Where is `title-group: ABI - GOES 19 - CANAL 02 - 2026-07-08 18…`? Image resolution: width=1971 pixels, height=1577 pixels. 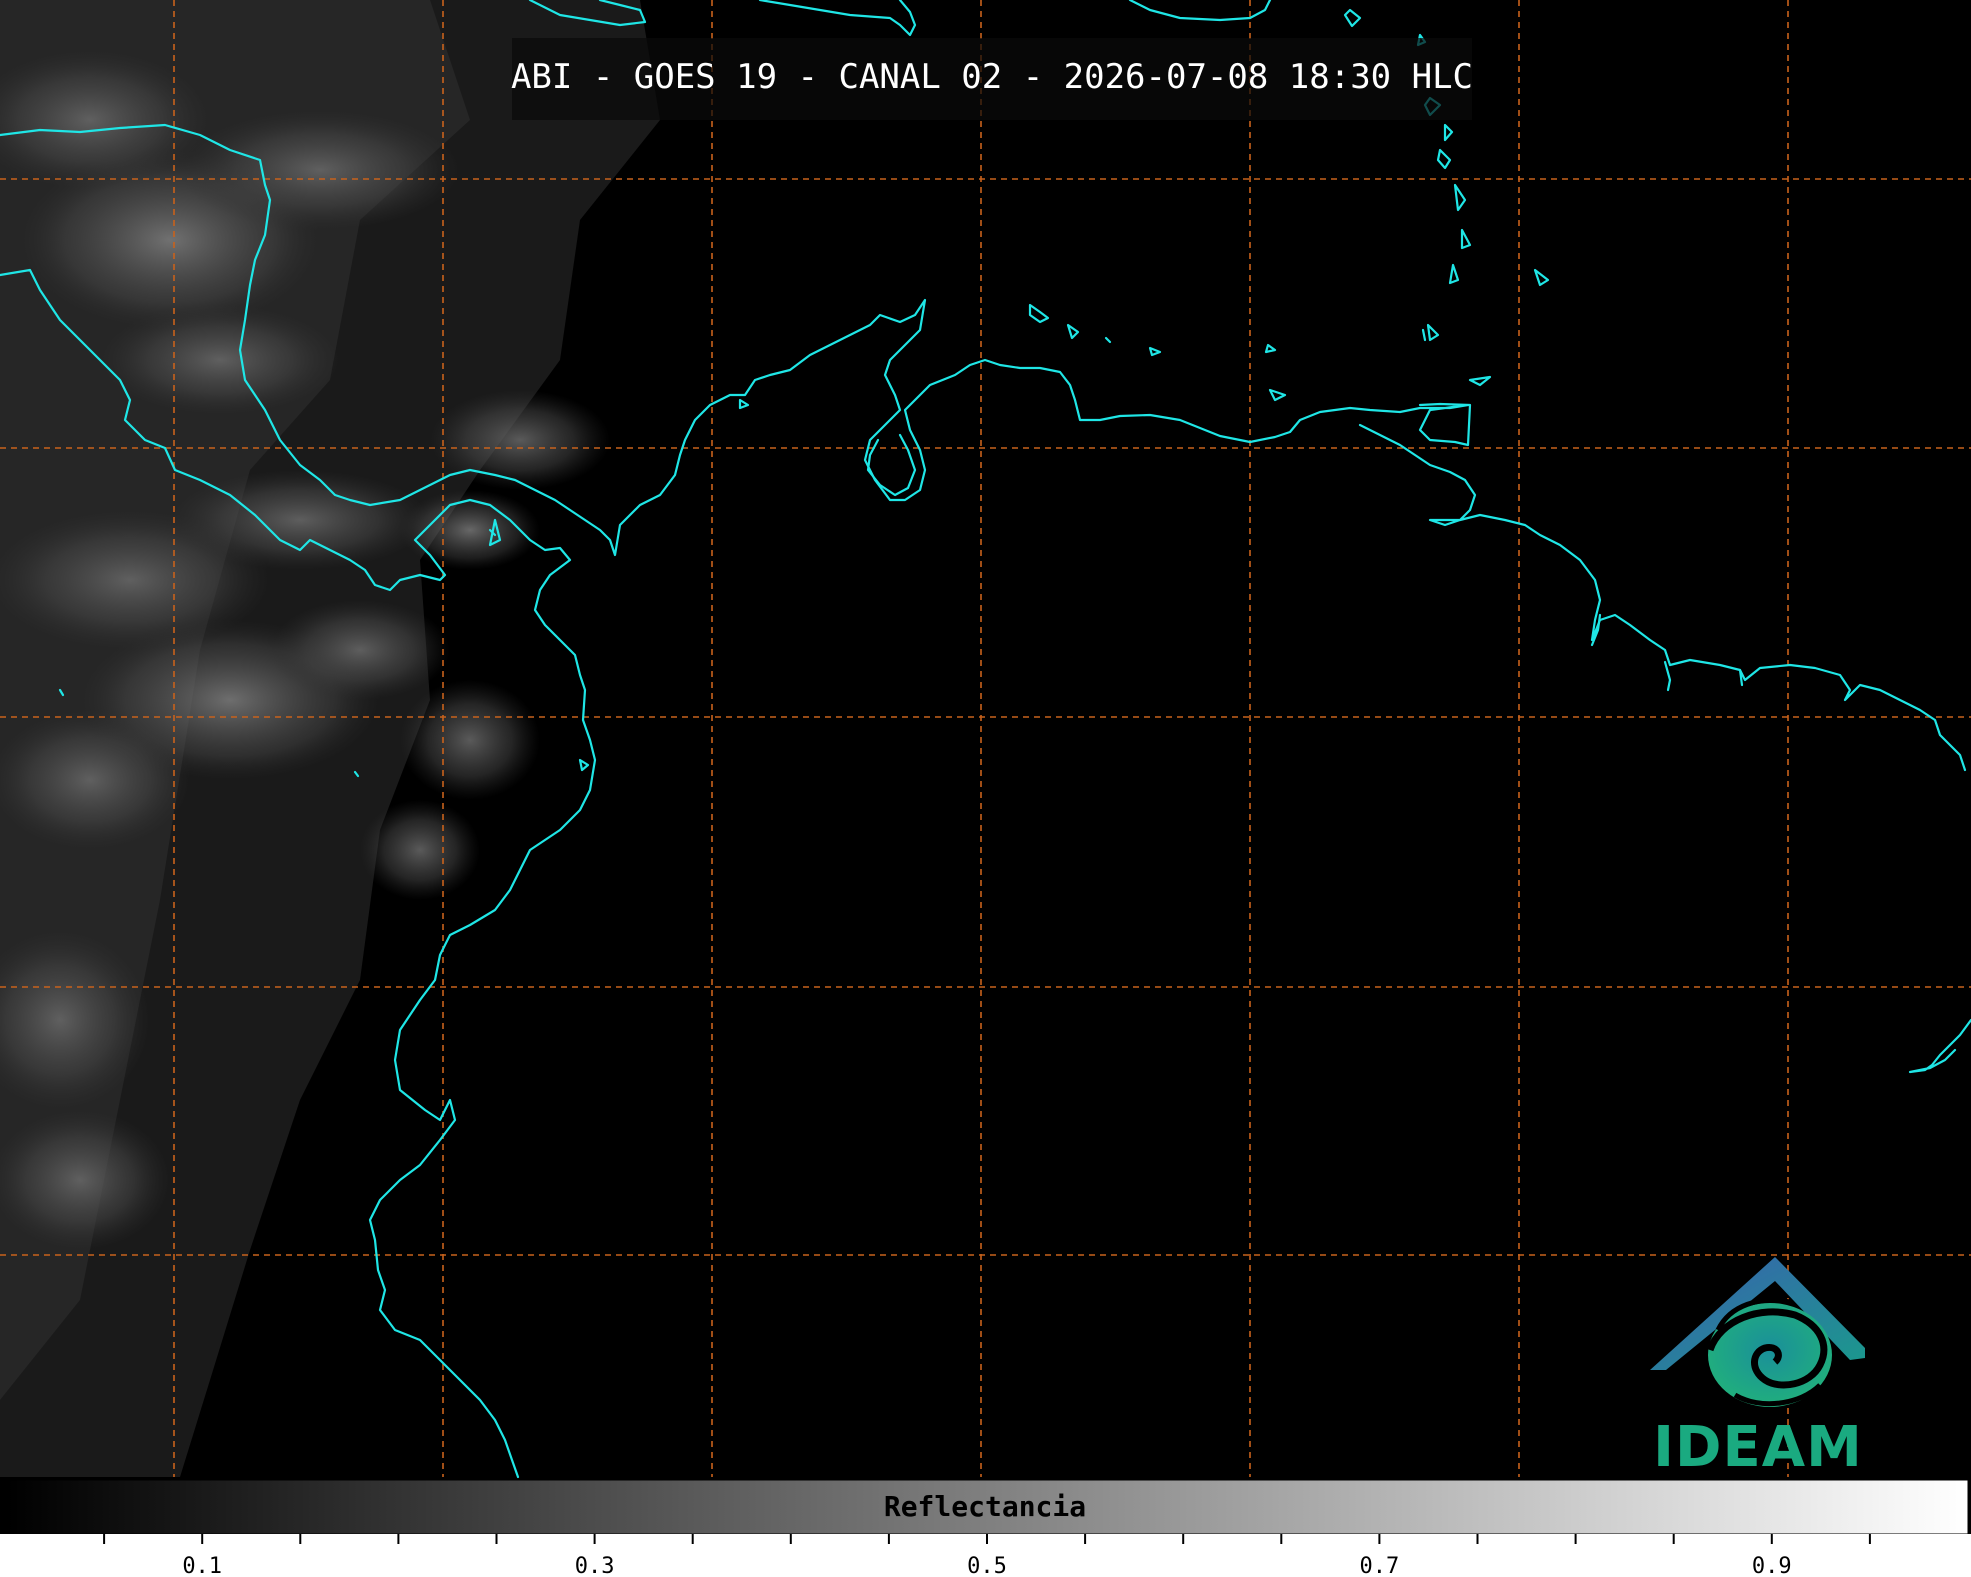 title-group: ABI - GOES 19 - CANAL 02 - 2026-07-08 18… is located at coordinates (992, 79).